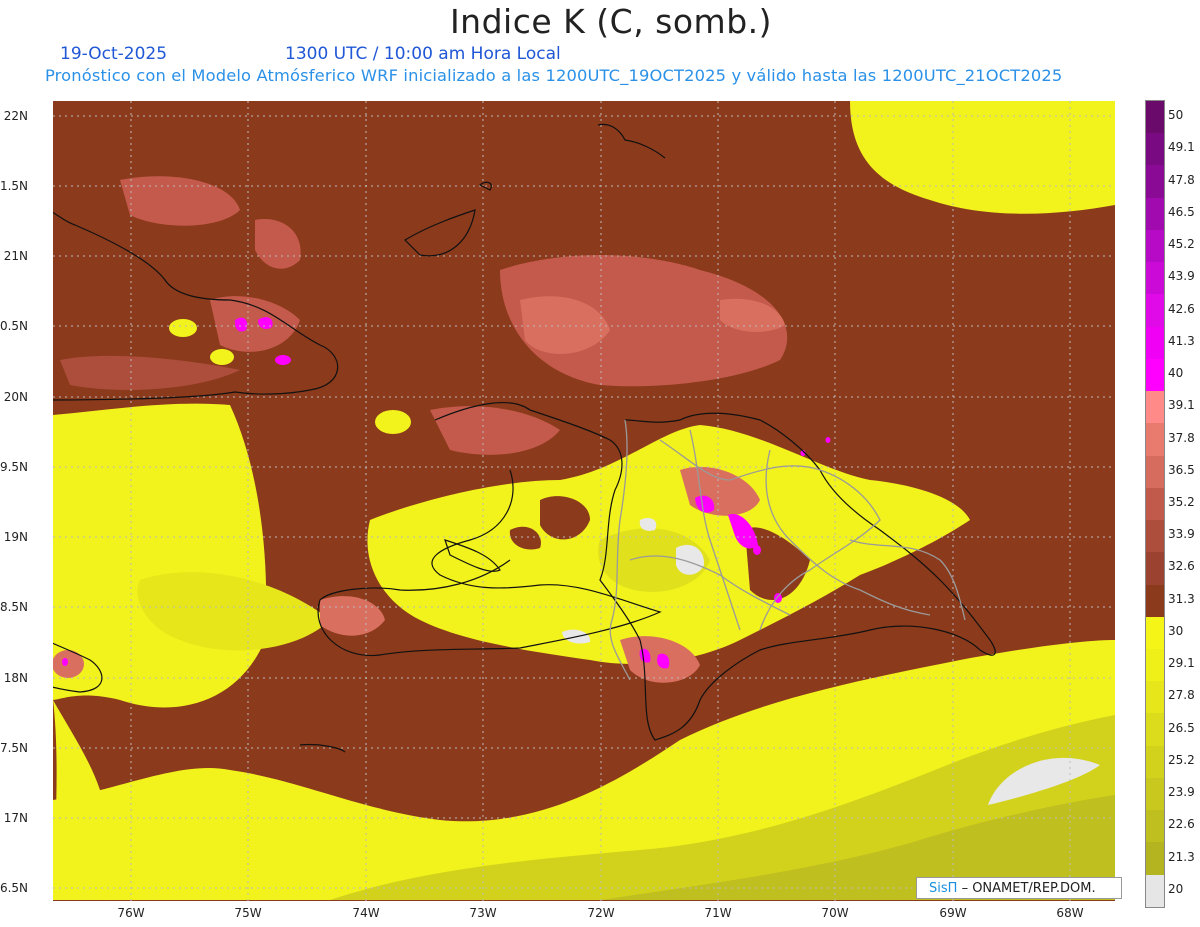 The image size is (1200, 927). What do you see at coordinates (15, 397) in the screenshot?
I see `lat-tick: 20N` at bounding box center [15, 397].